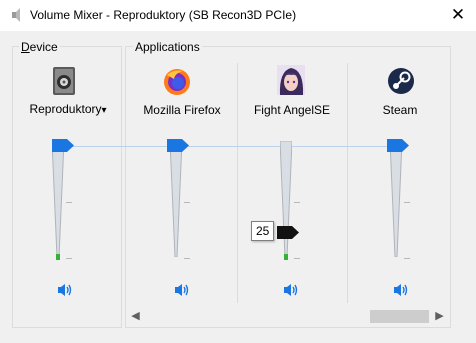 Image resolution: width=476 pixels, height=343 pixels. Describe the element at coordinates (292, 110) in the screenshot. I see `channel-label: Fight AngelSE` at that location.